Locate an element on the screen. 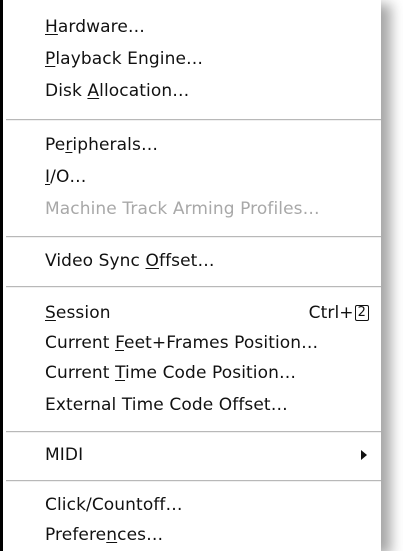  menu-item-label: Session is located at coordinates (78, 313).